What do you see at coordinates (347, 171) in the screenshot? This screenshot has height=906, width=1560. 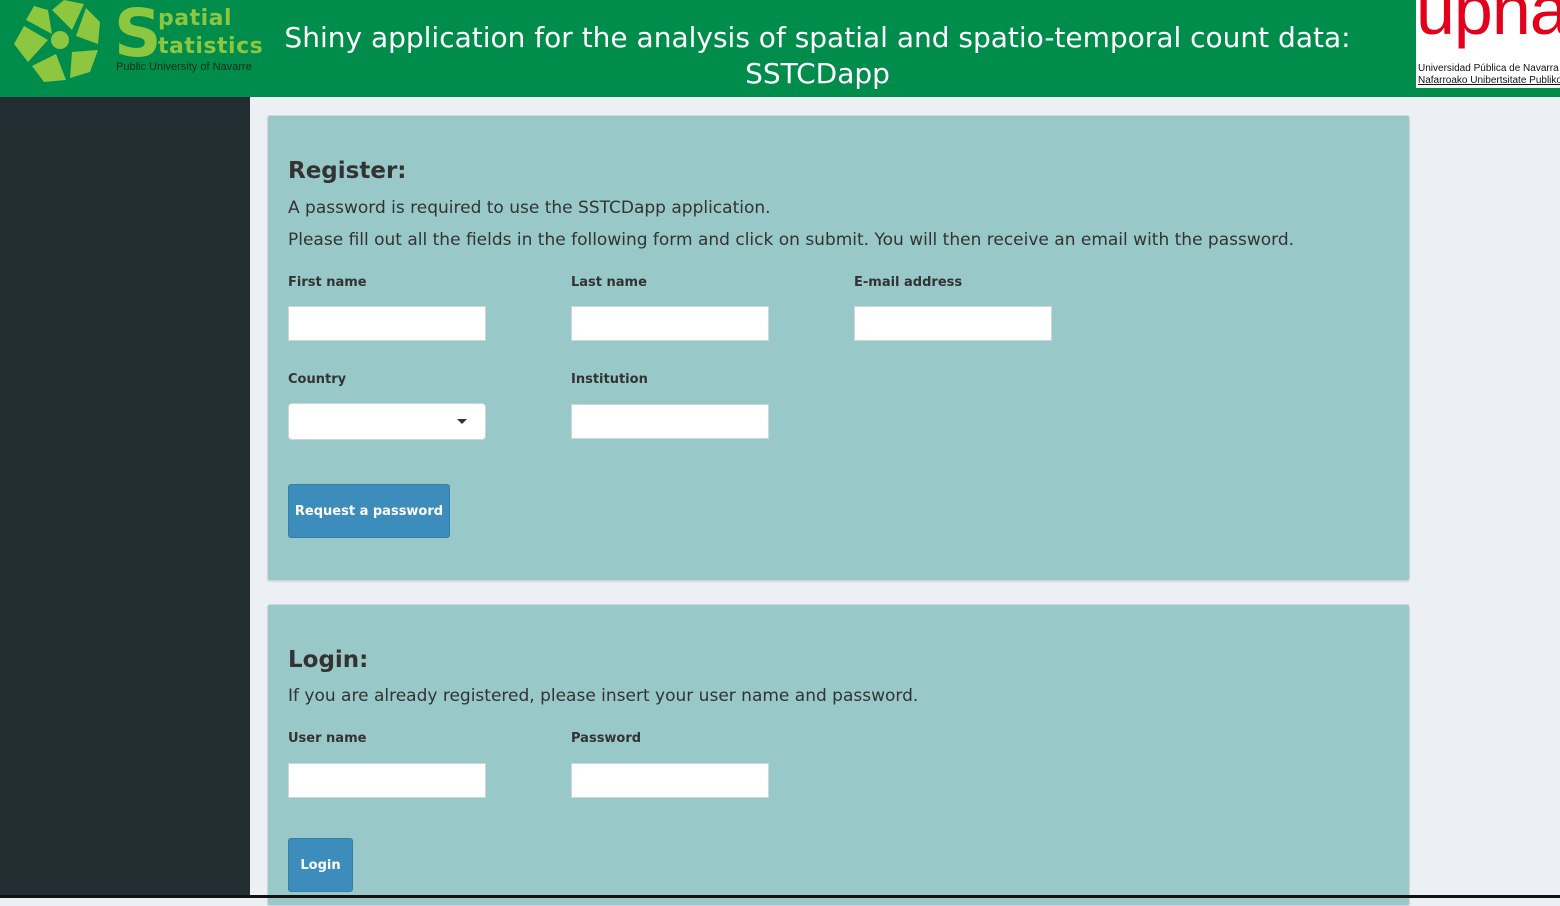 I see `register-heading: Register:` at bounding box center [347, 171].